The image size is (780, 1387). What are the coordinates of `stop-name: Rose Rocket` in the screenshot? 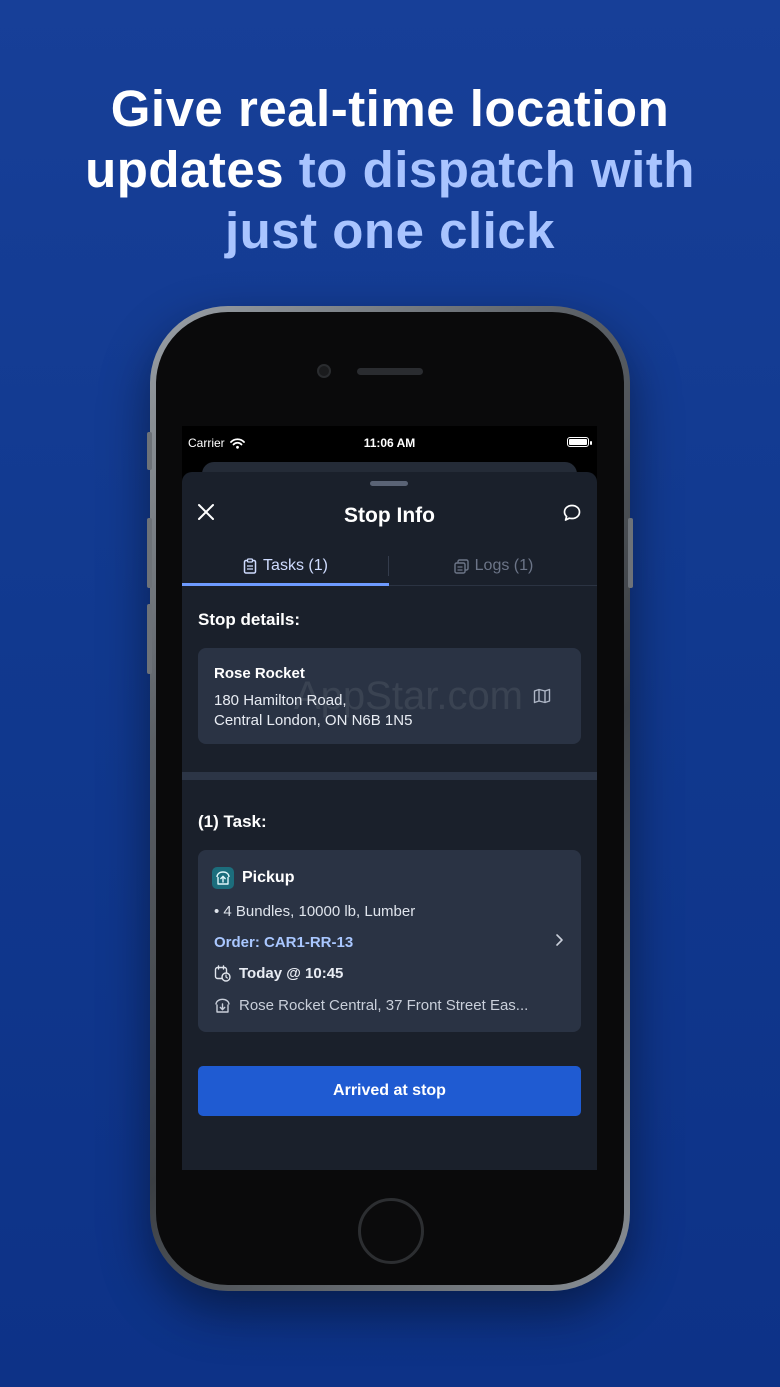 It's located at (259, 673).